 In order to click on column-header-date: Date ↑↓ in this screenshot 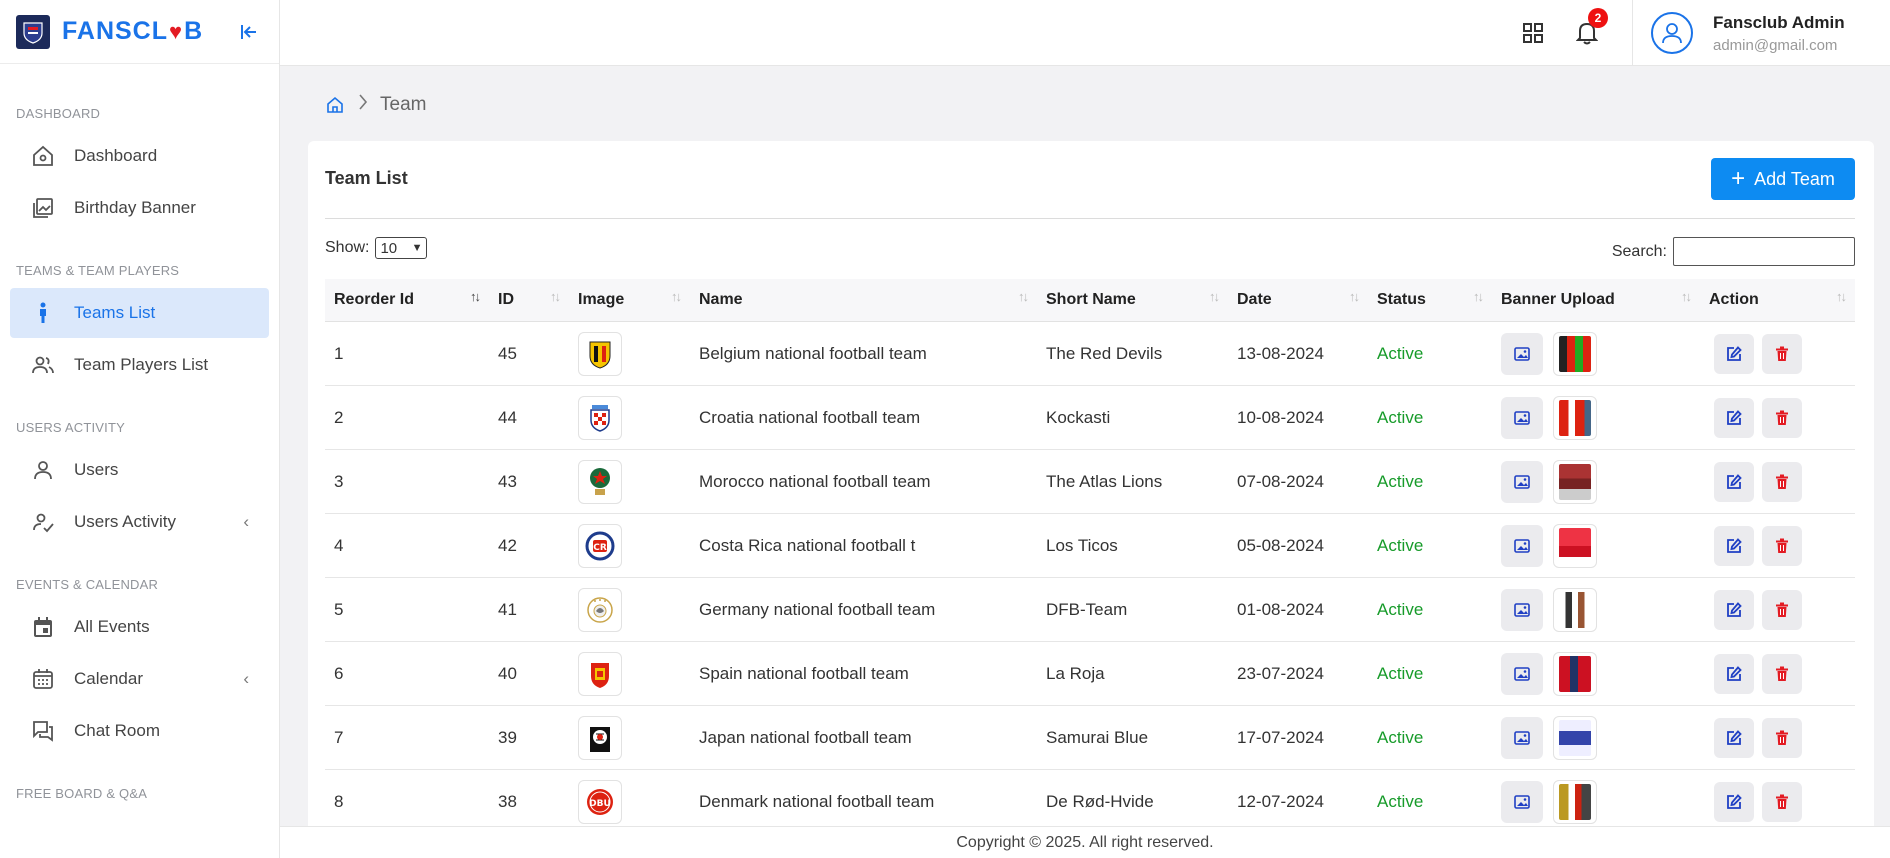, I will do `click(1298, 300)`.